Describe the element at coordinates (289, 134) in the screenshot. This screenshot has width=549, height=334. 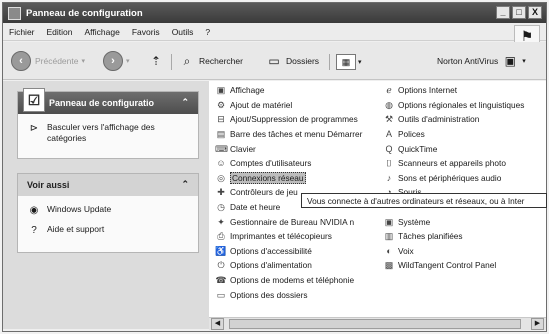
I see `item-barre-taches: ▤ Barre des tâches et menu Démarrer` at that location.